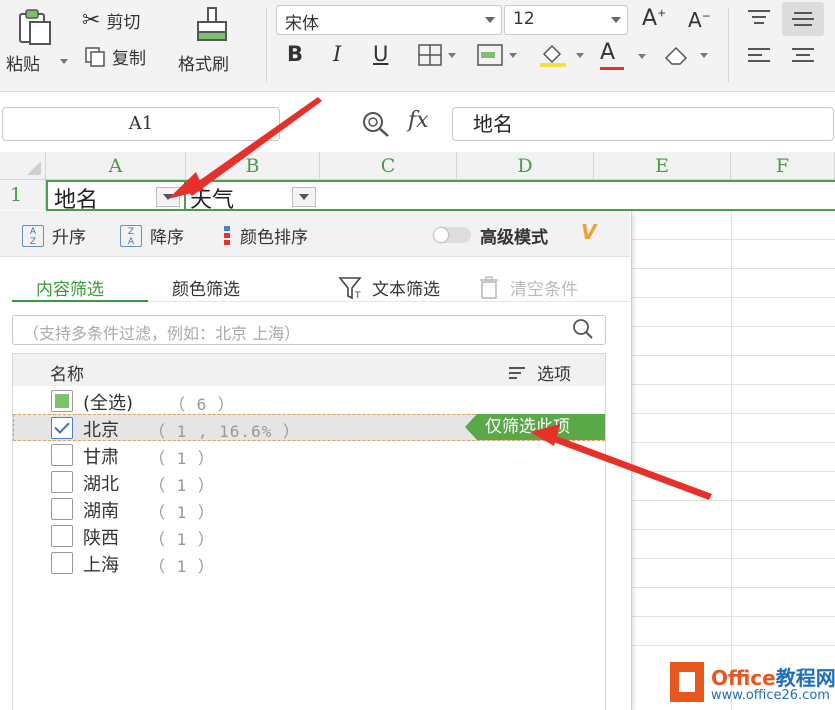 This screenshot has height=710, width=835. I want to click on item-count: （ 6 ）, so click(202, 404).